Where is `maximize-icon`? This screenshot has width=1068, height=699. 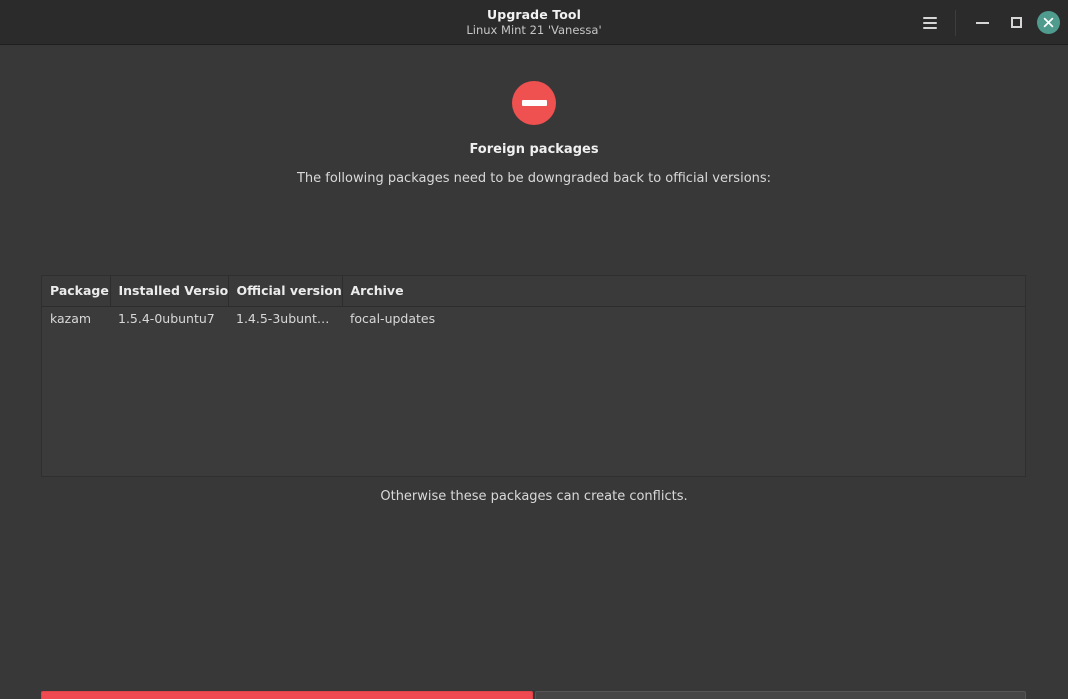 maximize-icon is located at coordinates (1016, 22).